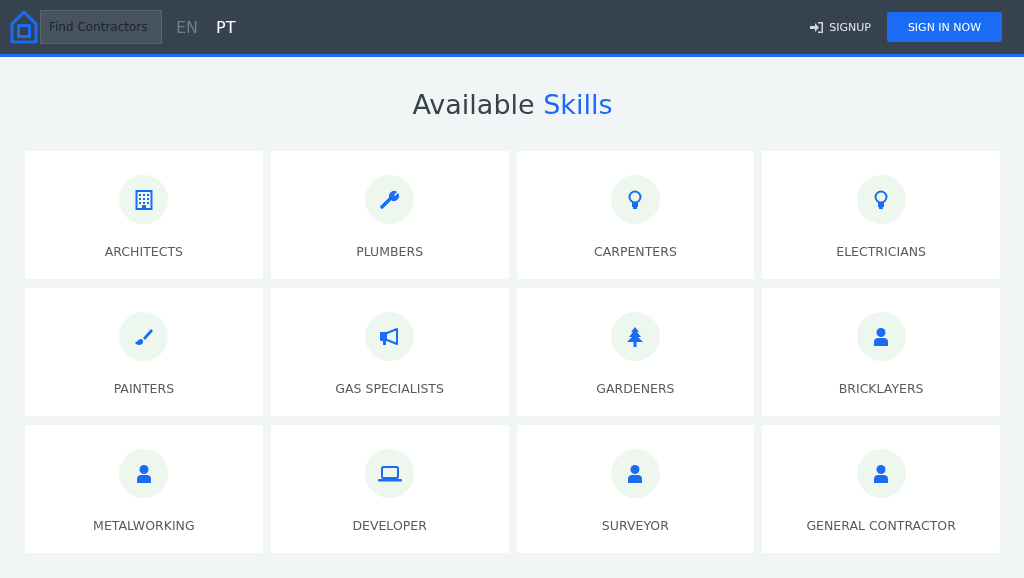 This screenshot has width=1024, height=578. I want to click on section-title: Available Skills, so click(512, 105).